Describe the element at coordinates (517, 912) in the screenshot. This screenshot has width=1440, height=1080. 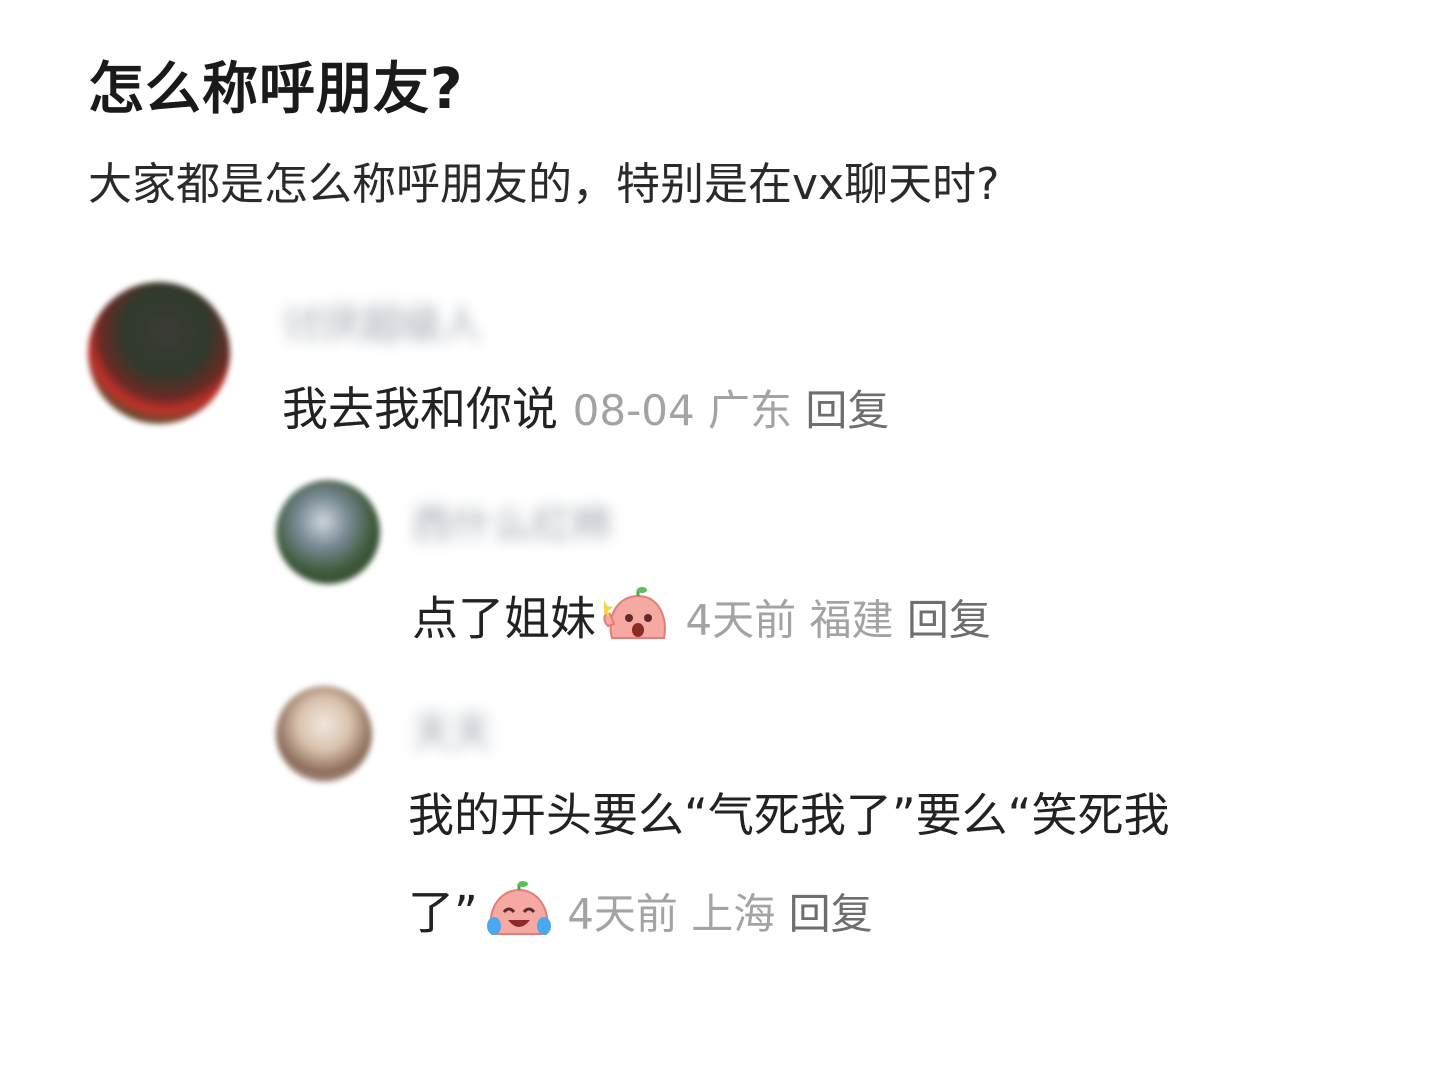
I see `laughing-crying-blob-emoji-icon` at that location.